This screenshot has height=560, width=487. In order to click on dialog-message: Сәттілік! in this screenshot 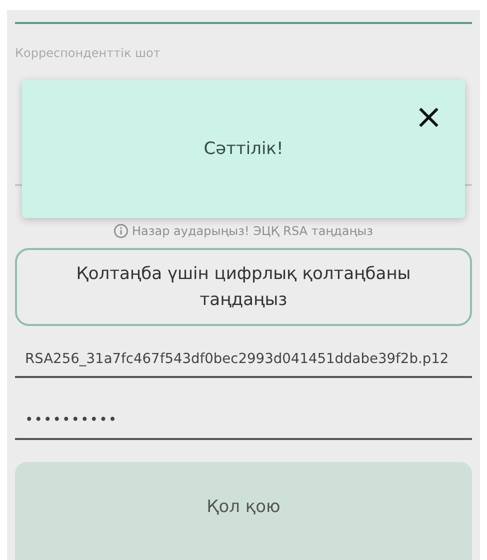, I will do `click(244, 149)`.